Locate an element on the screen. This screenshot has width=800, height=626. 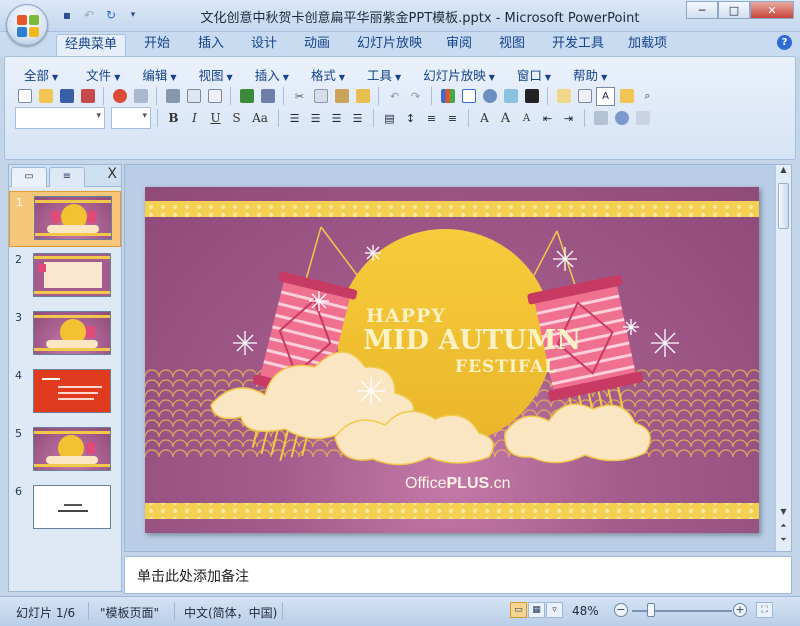
menu-format: 格式 ▼ is located at coordinates (328, 74).